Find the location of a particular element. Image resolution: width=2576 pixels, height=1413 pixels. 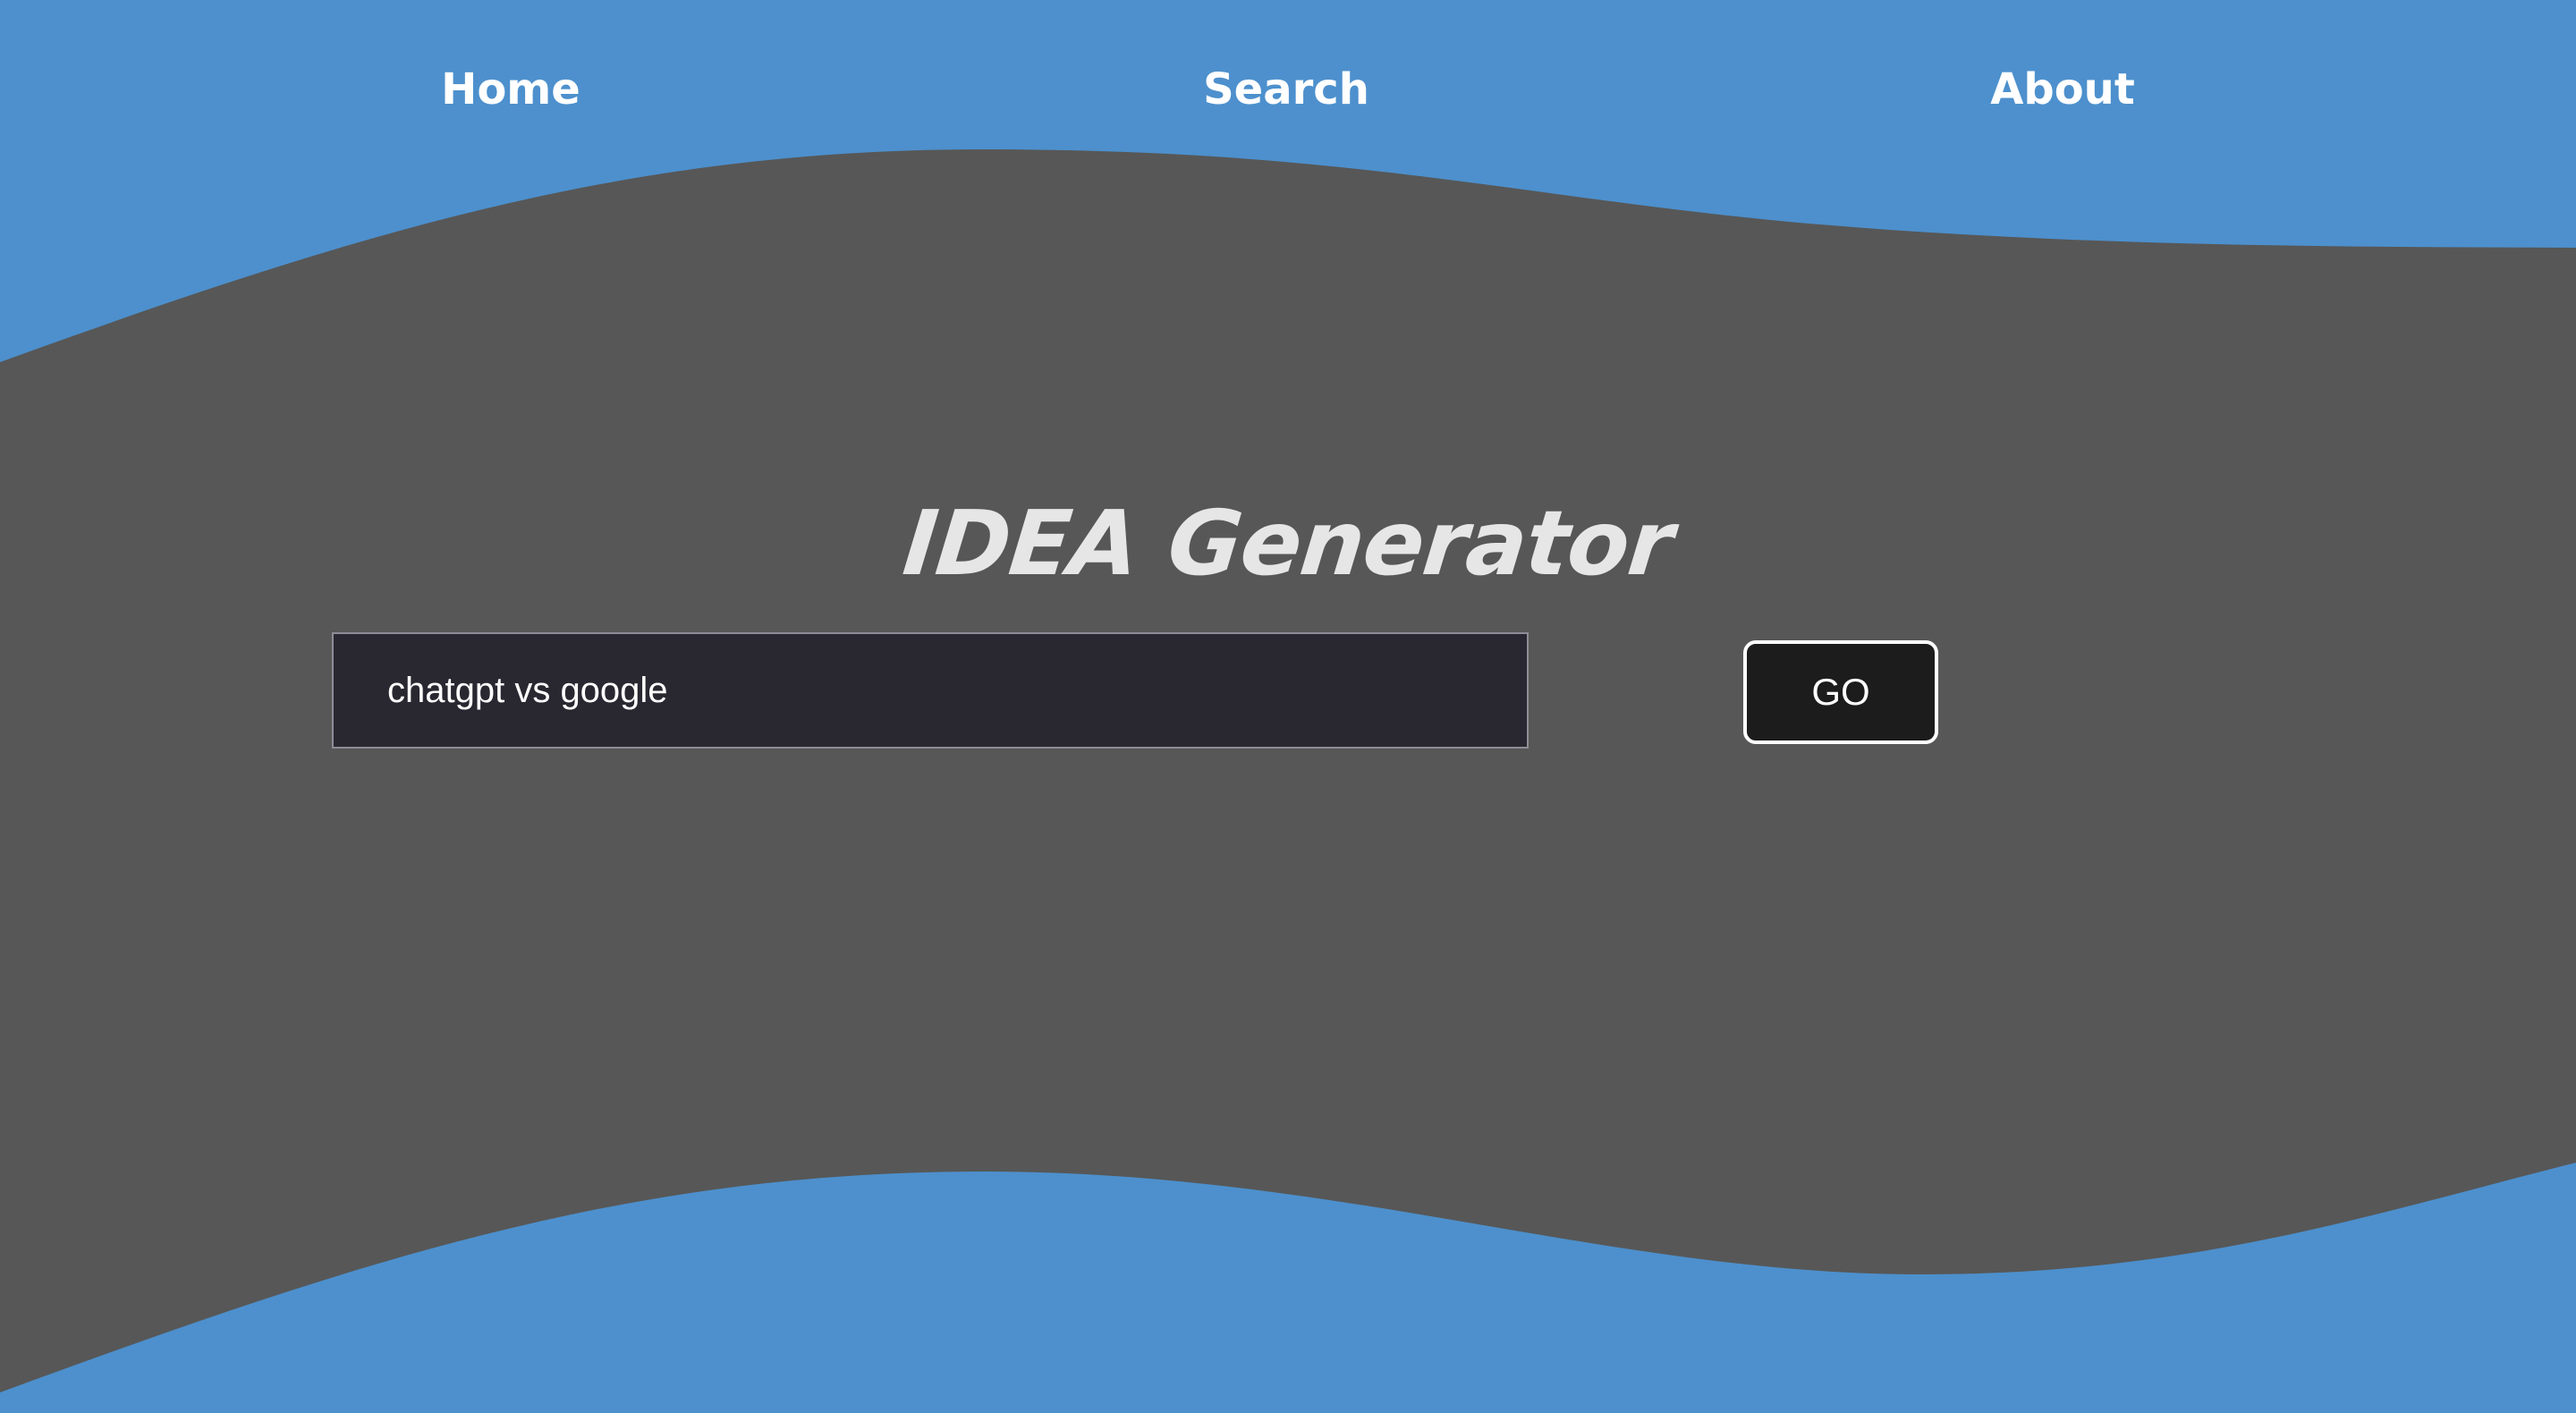

top-nav: Home Search About is located at coordinates (1288, 89).